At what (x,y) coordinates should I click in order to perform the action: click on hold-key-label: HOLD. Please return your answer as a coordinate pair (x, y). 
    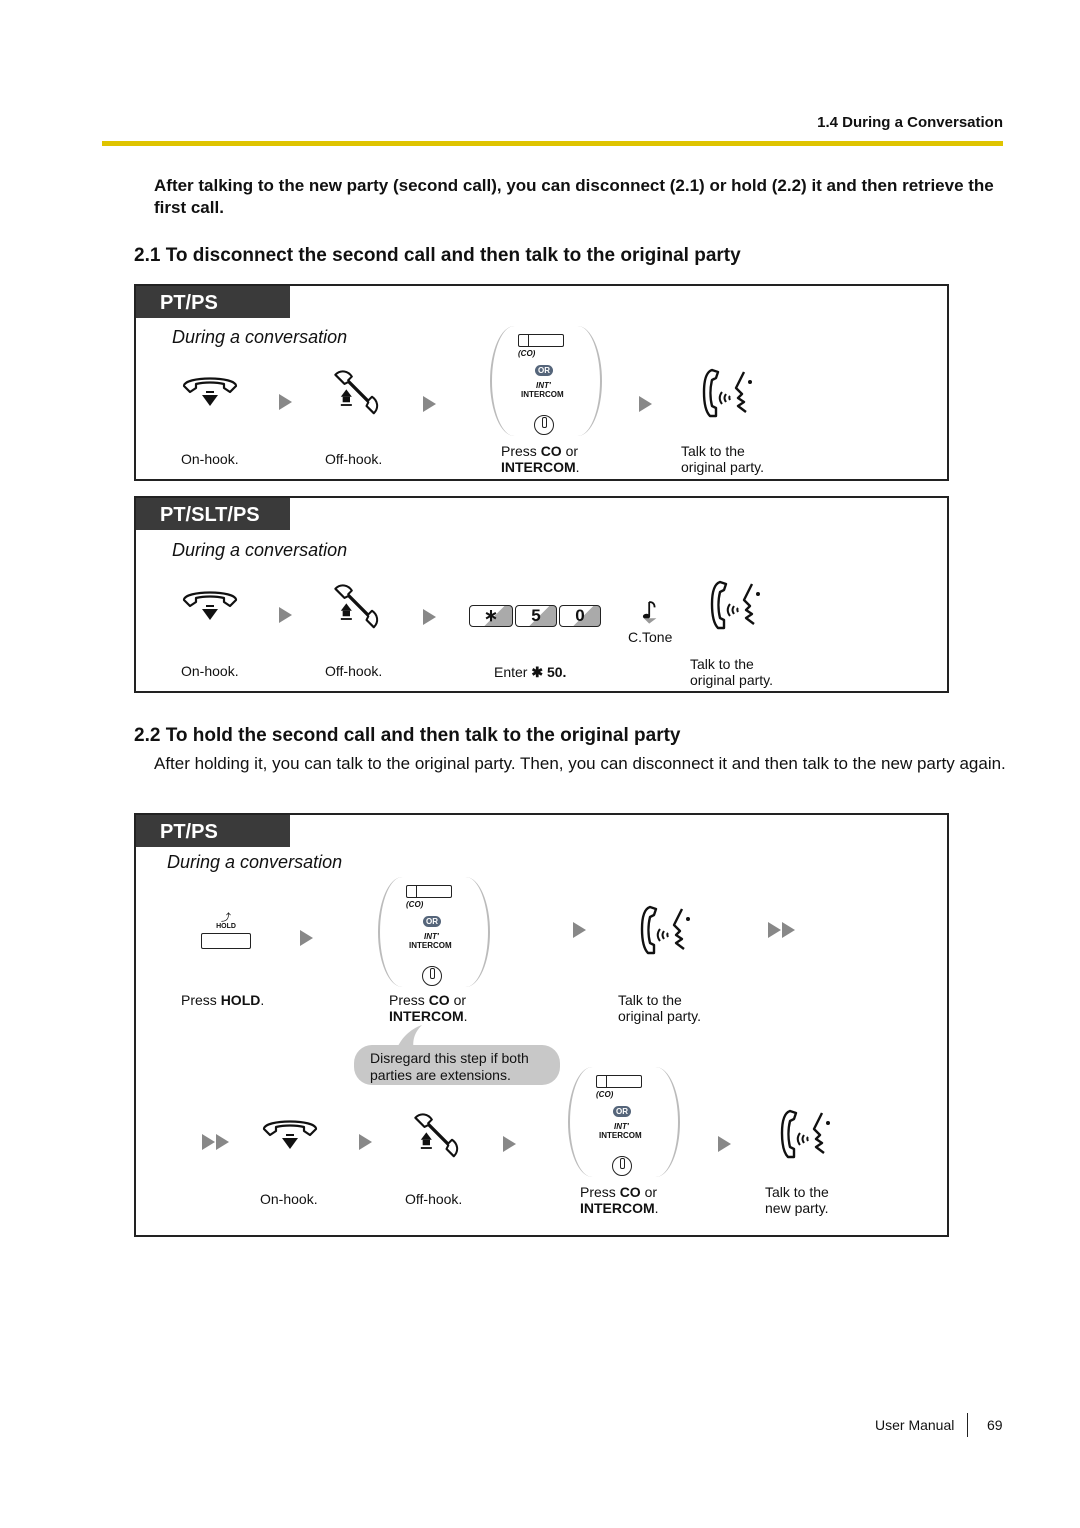
    Looking at the image, I should click on (226, 926).